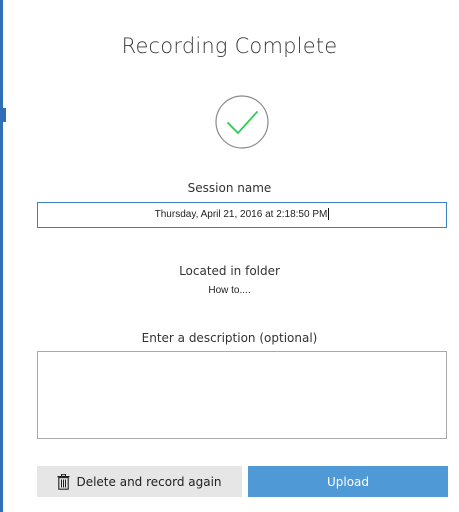 The height and width of the screenshot is (512, 459). I want to click on session-name-label: Session name, so click(229, 188).